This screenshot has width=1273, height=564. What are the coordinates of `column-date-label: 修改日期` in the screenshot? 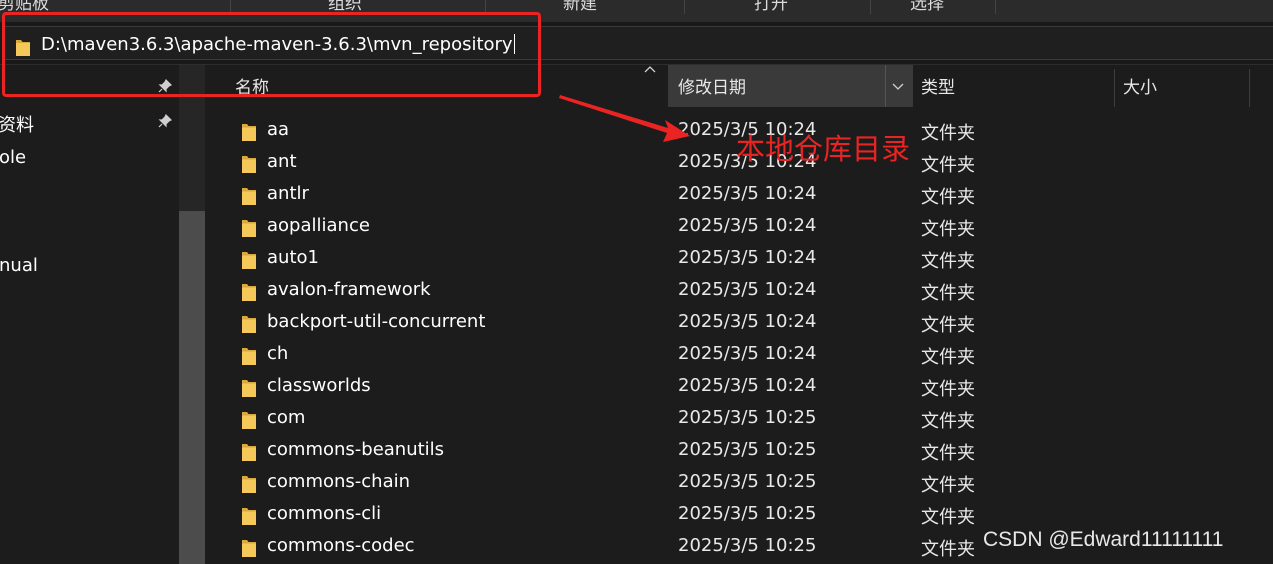 It's located at (712, 88).